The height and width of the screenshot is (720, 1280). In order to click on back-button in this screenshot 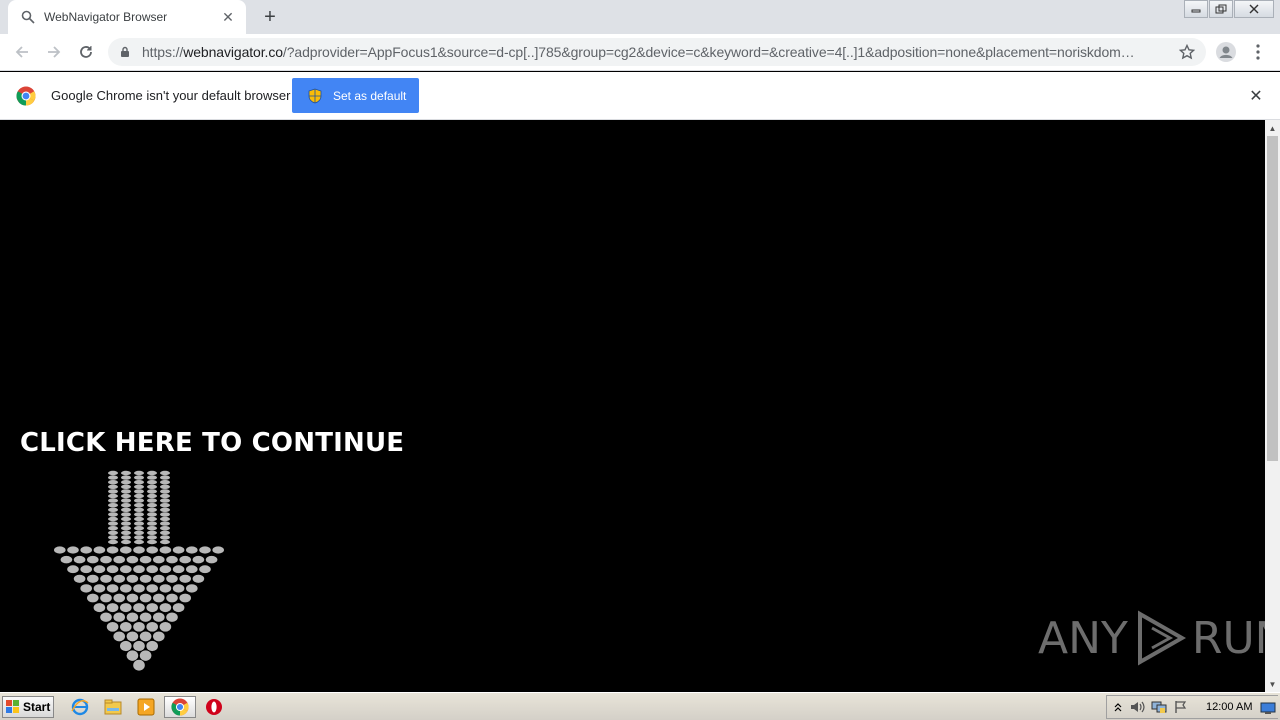, I will do `click(22, 52)`.